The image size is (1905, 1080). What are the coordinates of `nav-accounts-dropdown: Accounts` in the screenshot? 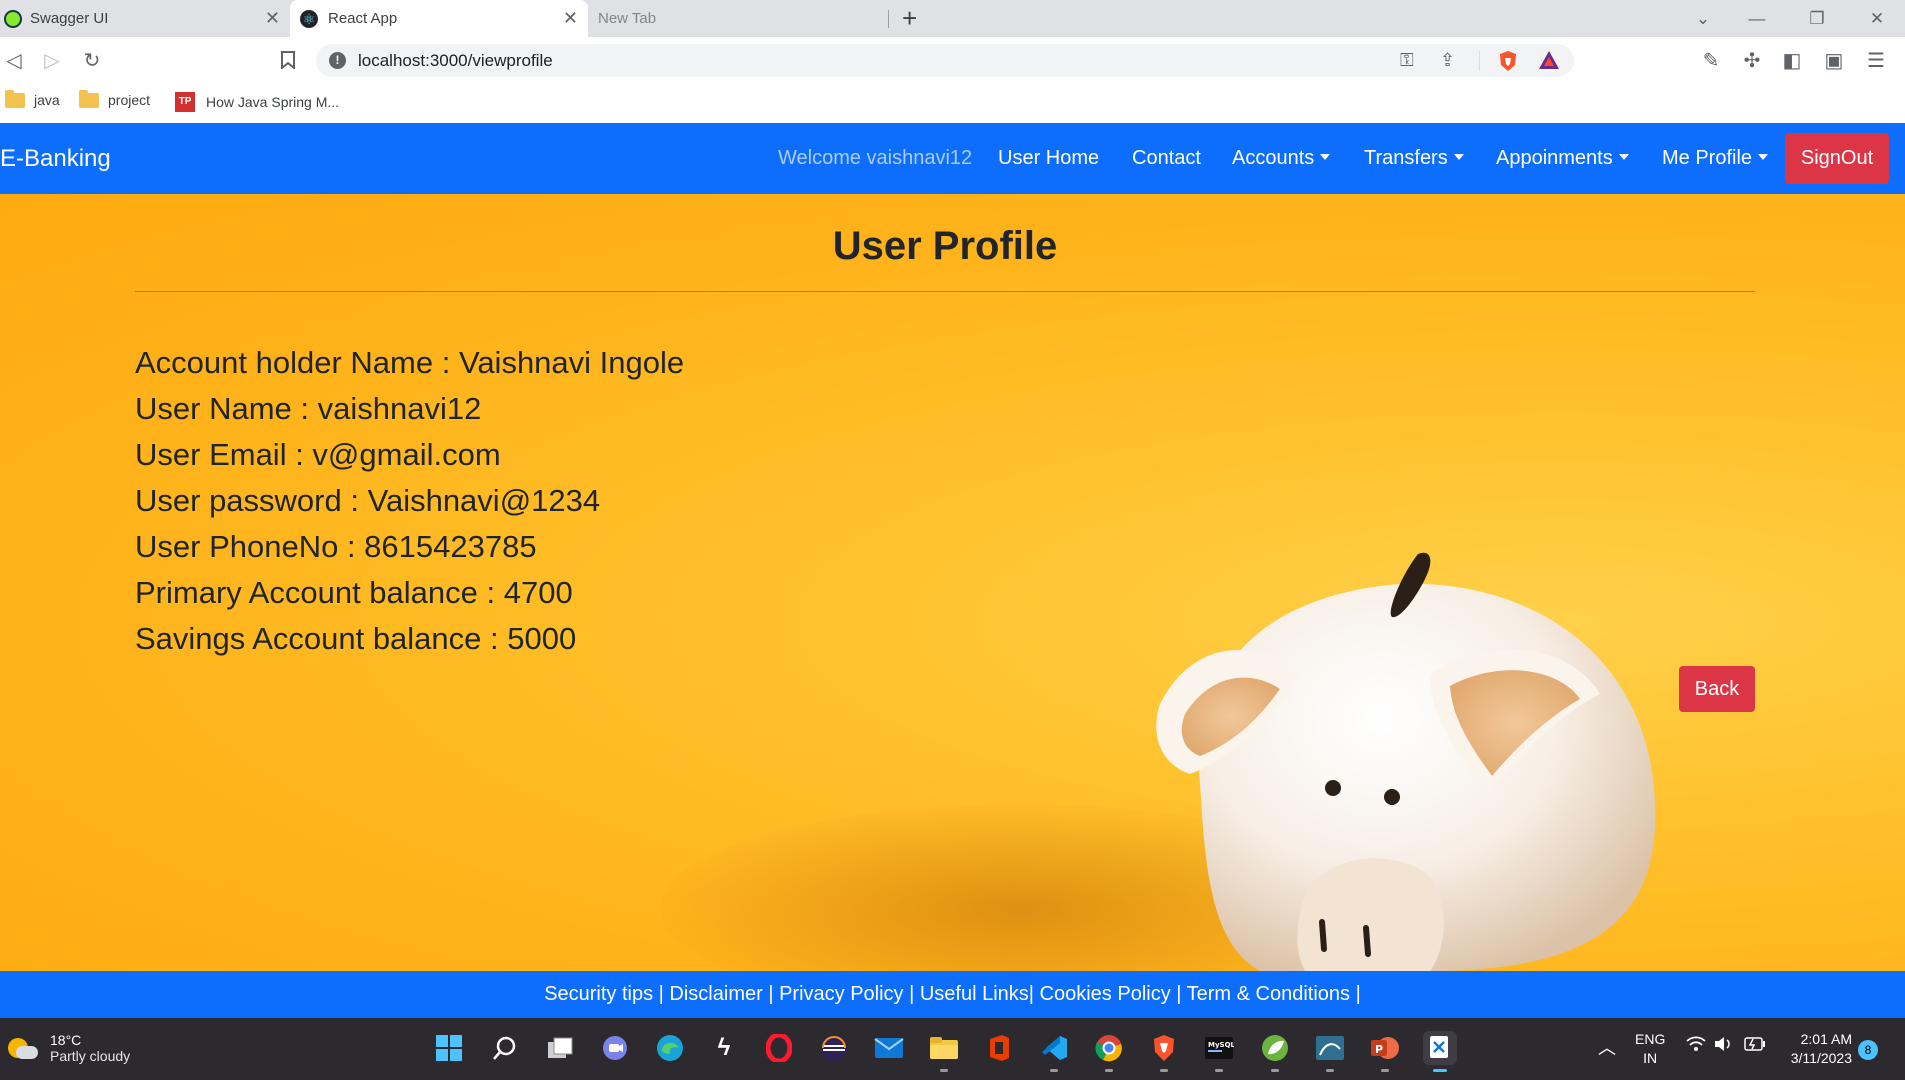 It's located at (1281, 158).